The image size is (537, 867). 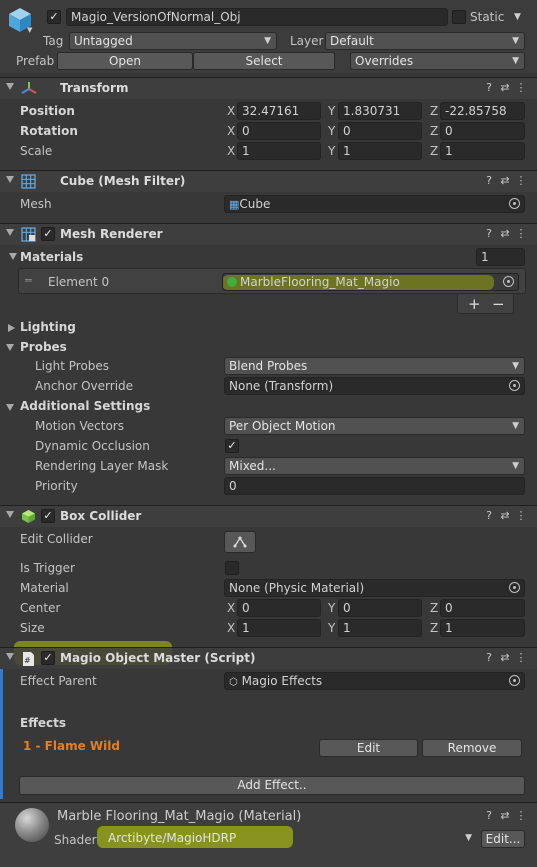 I want to click on check-icon: ✓, so click(x=48, y=515).